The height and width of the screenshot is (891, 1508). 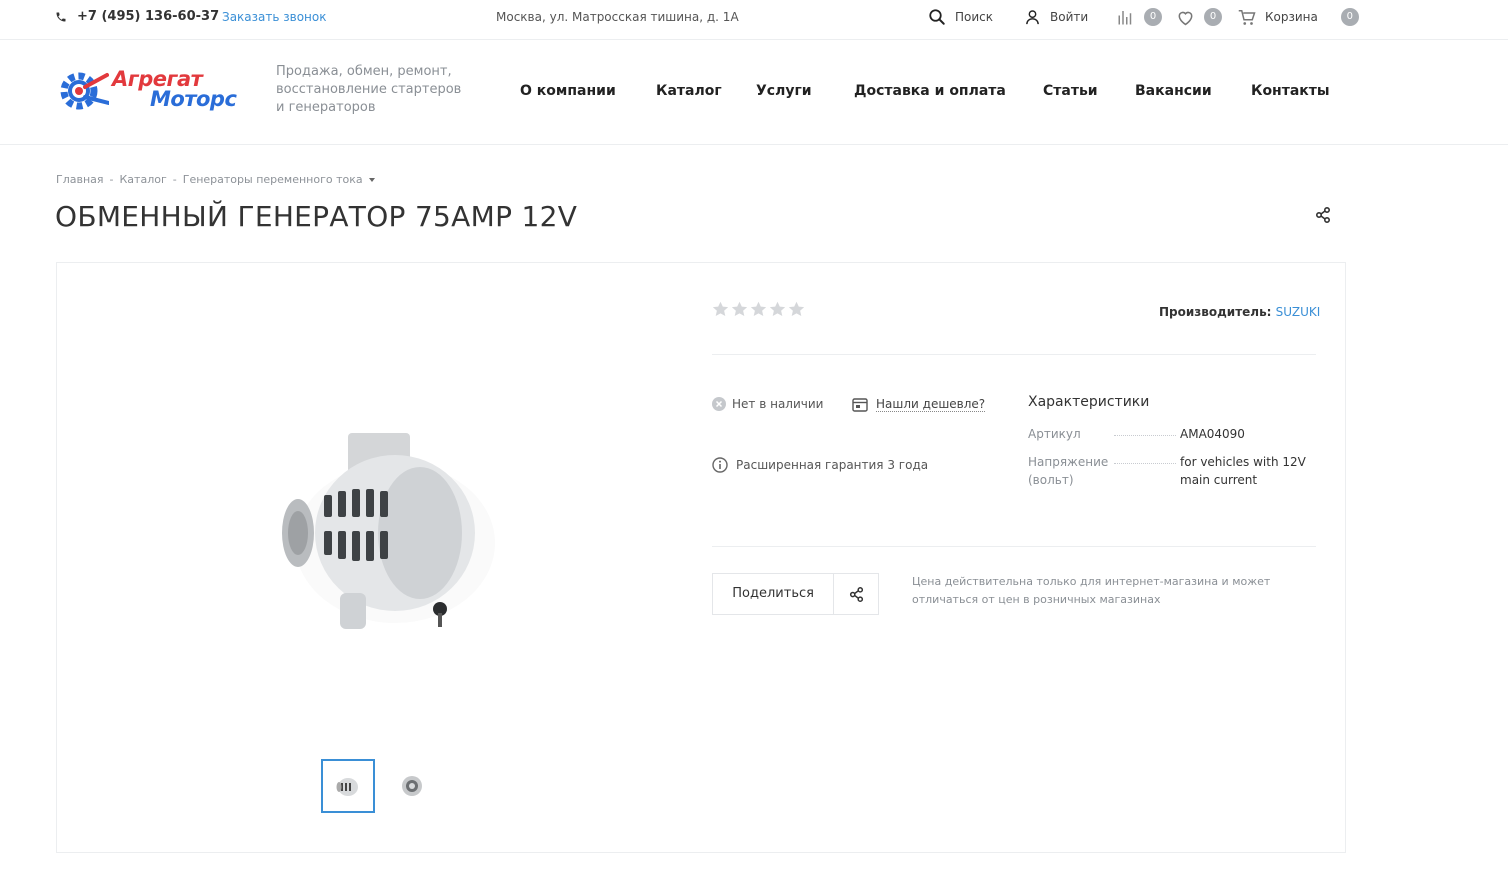 I want to click on breadcrumb-home: Главная, so click(x=80, y=179).